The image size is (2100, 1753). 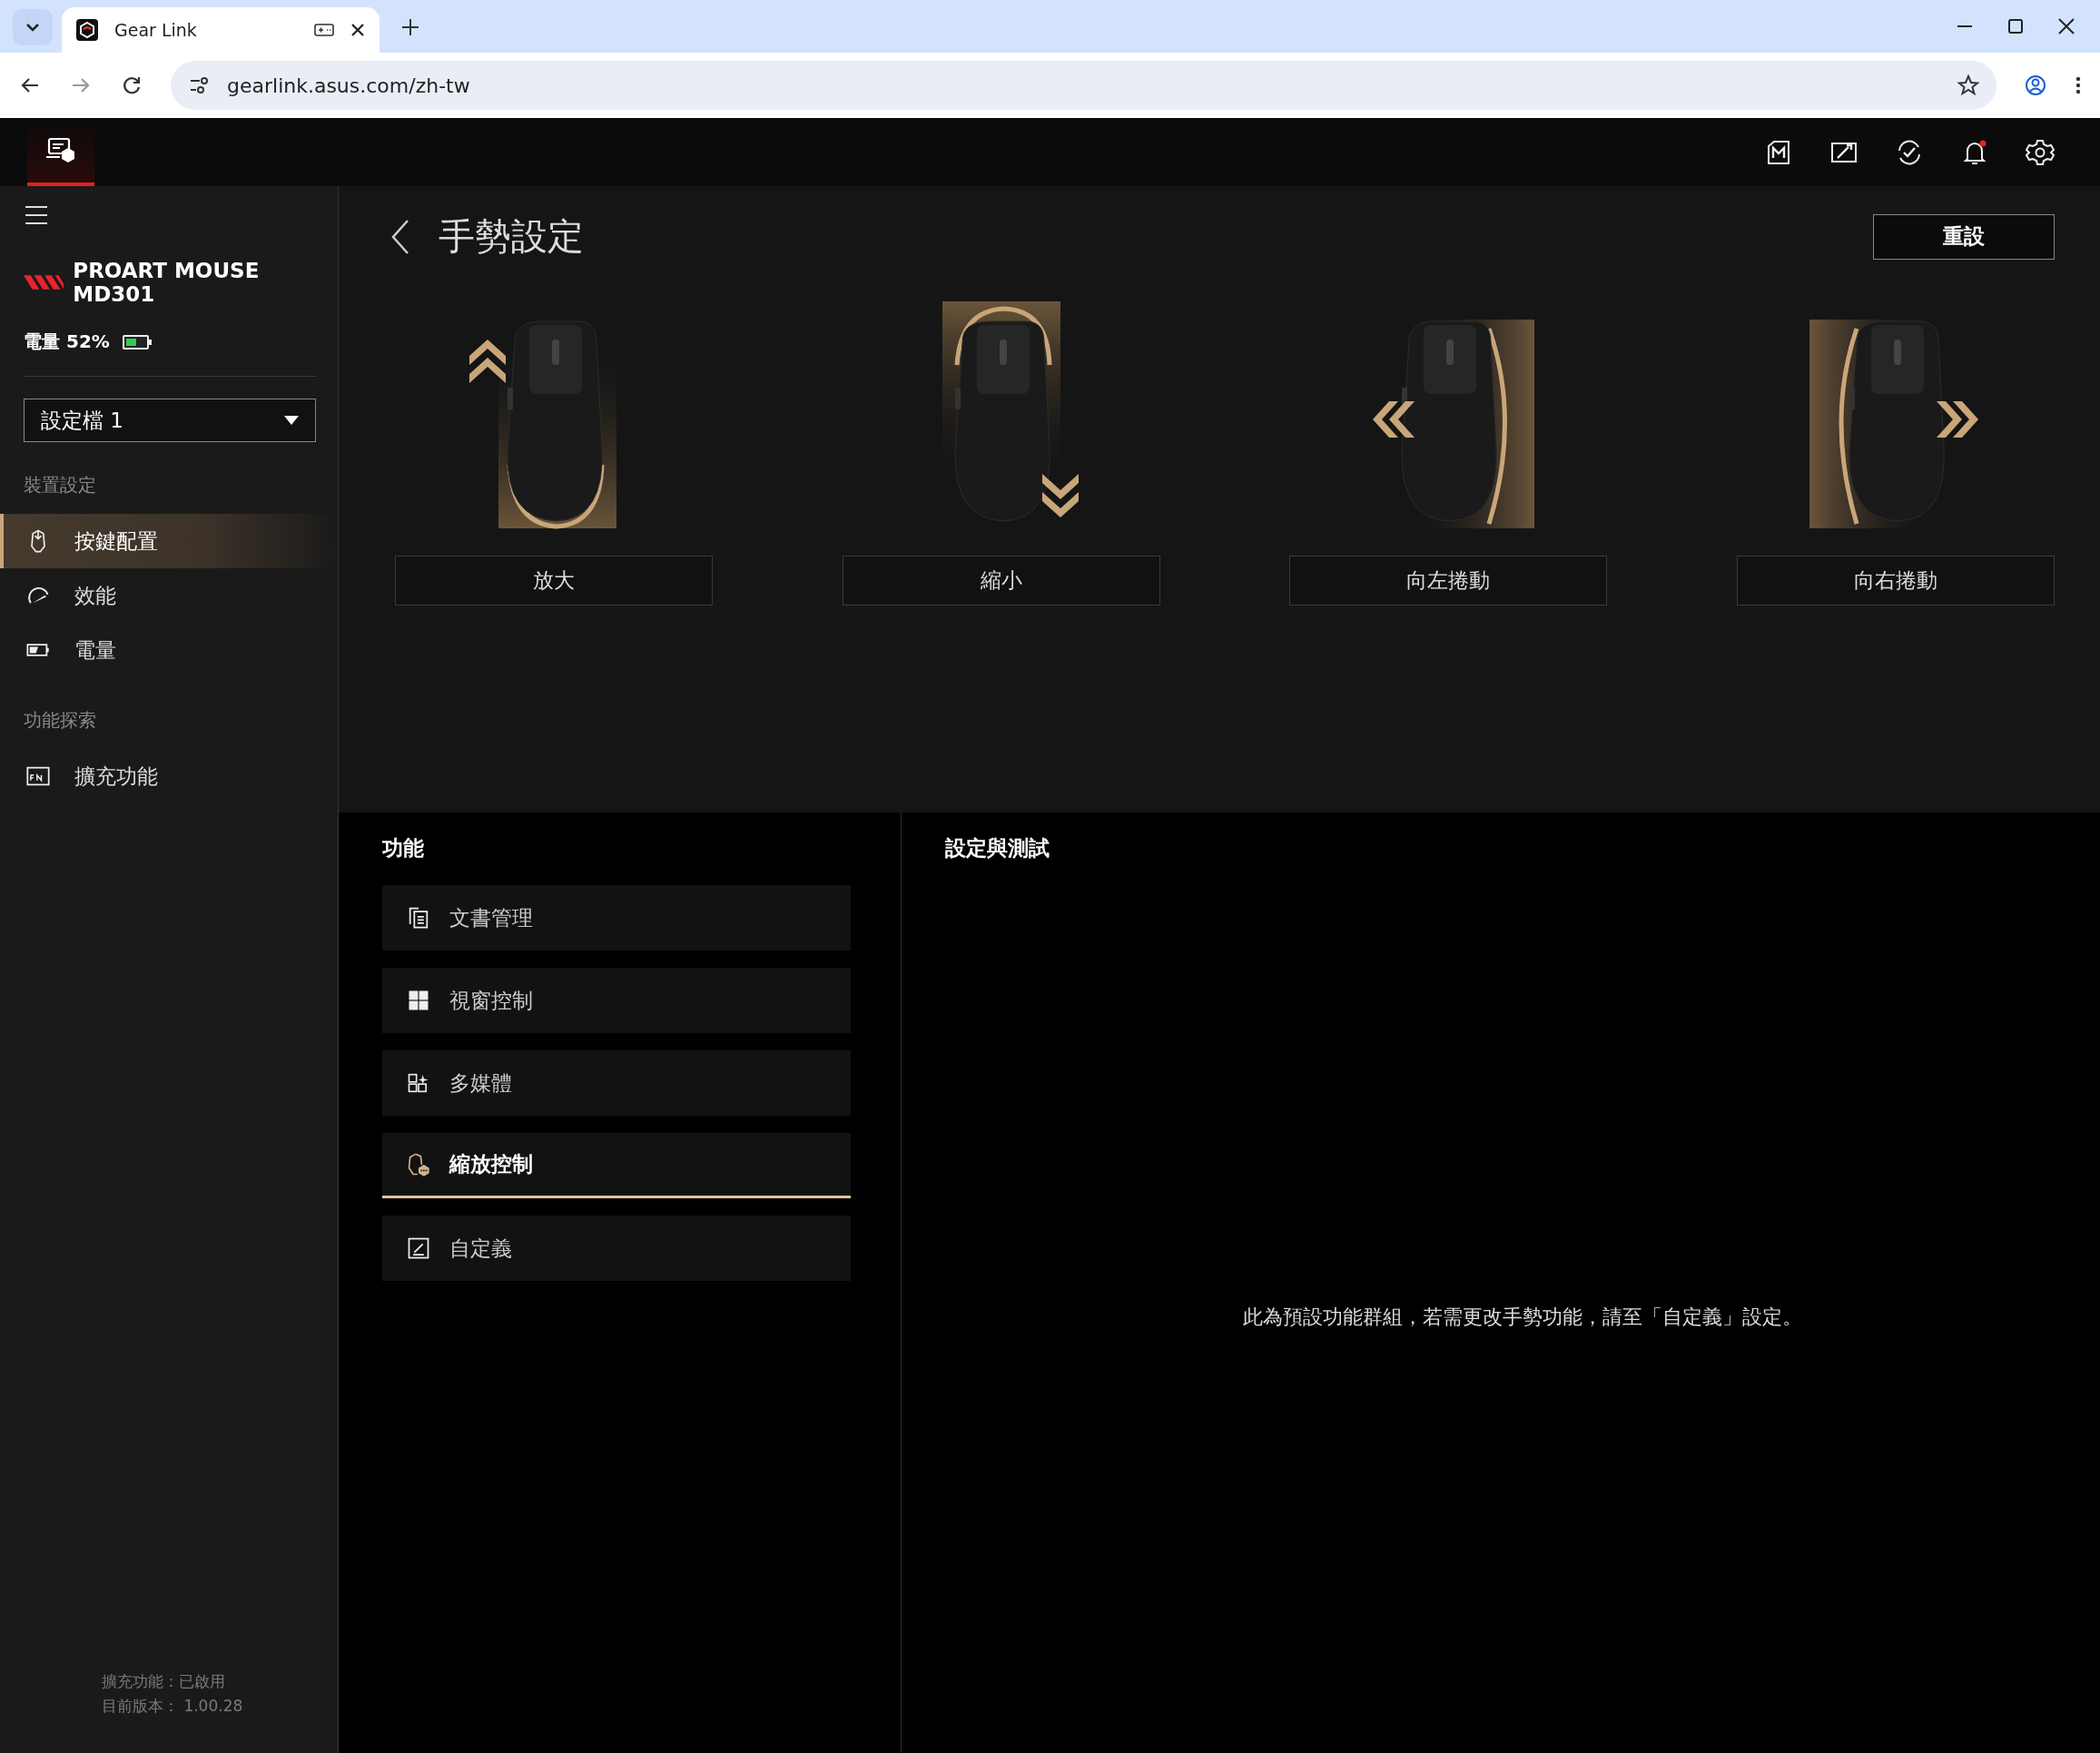 What do you see at coordinates (36, 215) in the screenshot?
I see `menu-icon` at bounding box center [36, 215].